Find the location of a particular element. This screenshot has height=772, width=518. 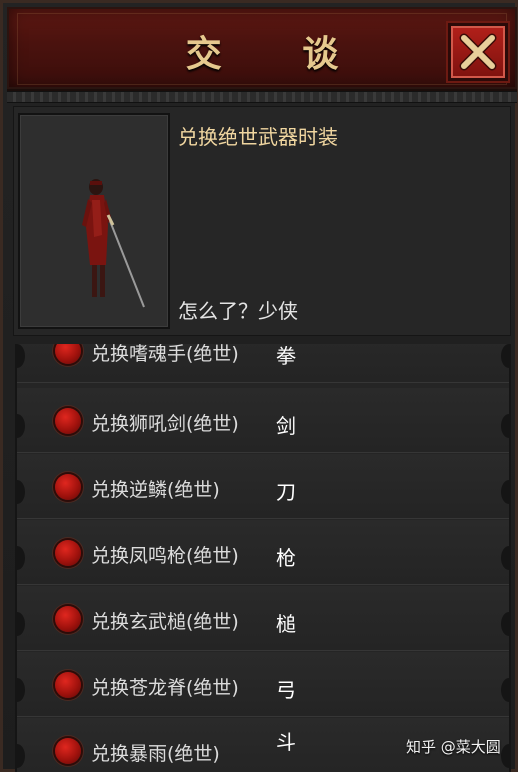

npc-greeting: 怎么了？少侠 is located at coordinates (238, 311).